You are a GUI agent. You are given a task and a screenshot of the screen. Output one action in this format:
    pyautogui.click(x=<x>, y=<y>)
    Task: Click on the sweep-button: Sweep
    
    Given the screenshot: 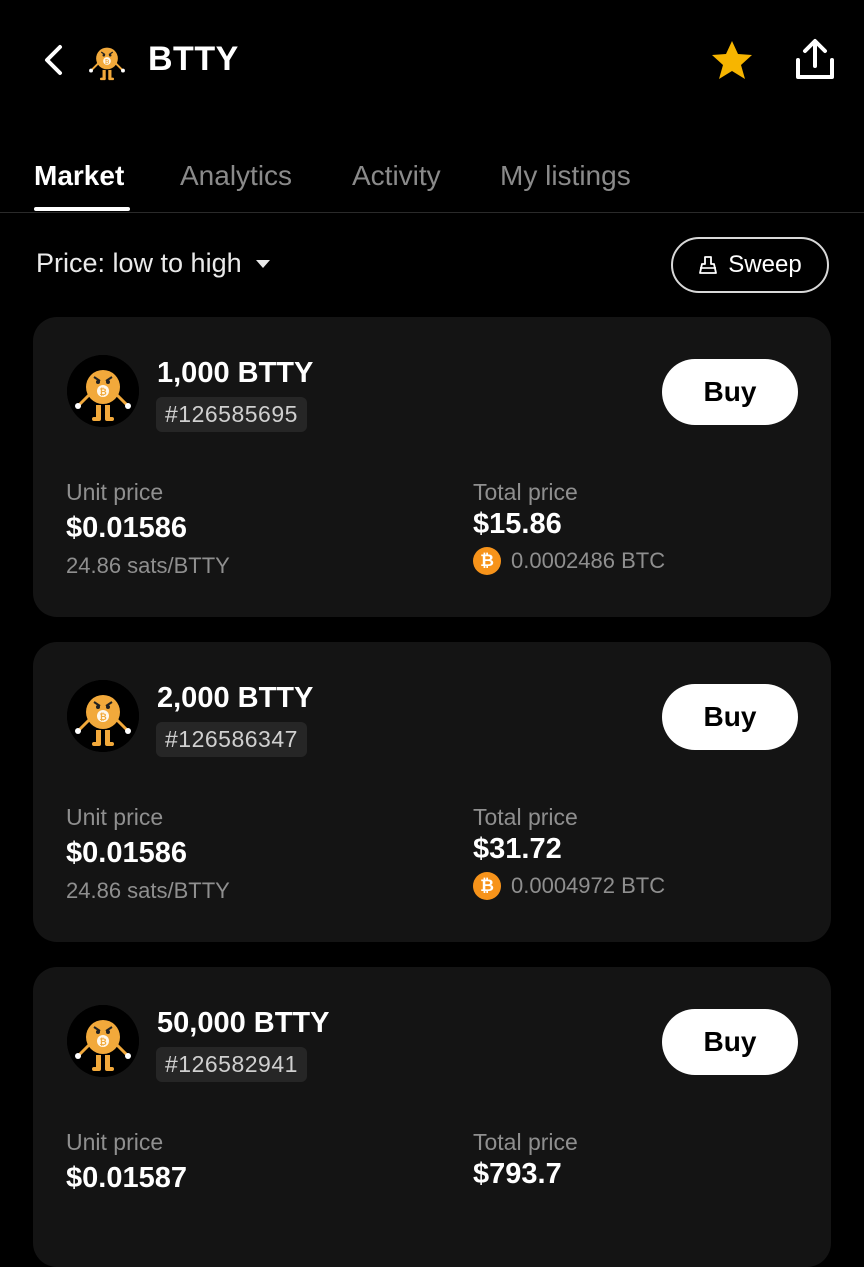 What is the action you would take?
    pyautogui.click(x=750, y=265)
    